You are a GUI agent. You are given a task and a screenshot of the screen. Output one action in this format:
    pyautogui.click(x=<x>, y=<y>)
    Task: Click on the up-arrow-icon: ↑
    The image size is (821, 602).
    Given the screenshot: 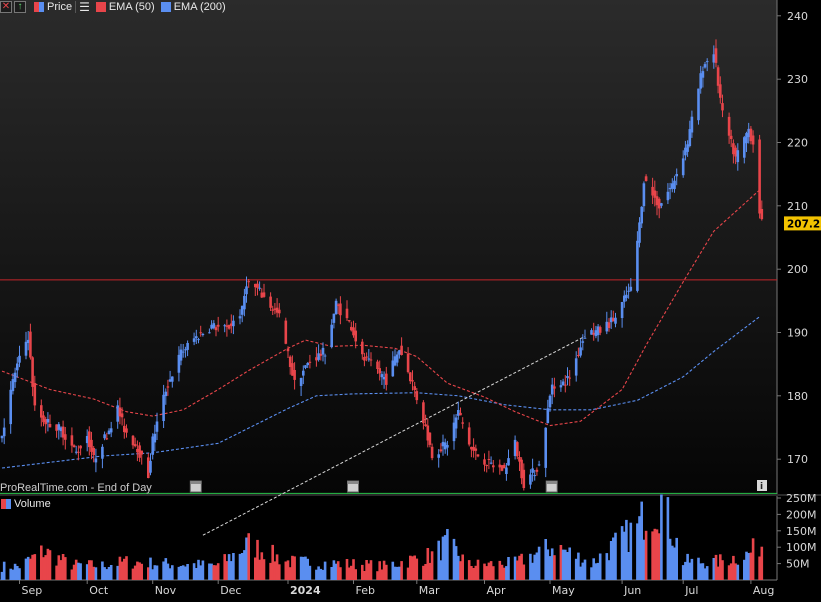 What is the action you would take?
    pyautogui.click(x=20, y=7)
    